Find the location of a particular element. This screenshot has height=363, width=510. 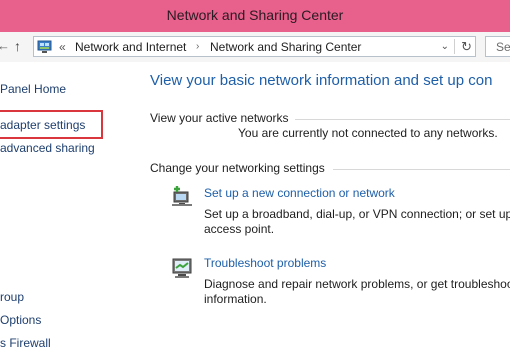

sidebar-item-windows-firewall: s Firewall is located at coordinates (25, 343).